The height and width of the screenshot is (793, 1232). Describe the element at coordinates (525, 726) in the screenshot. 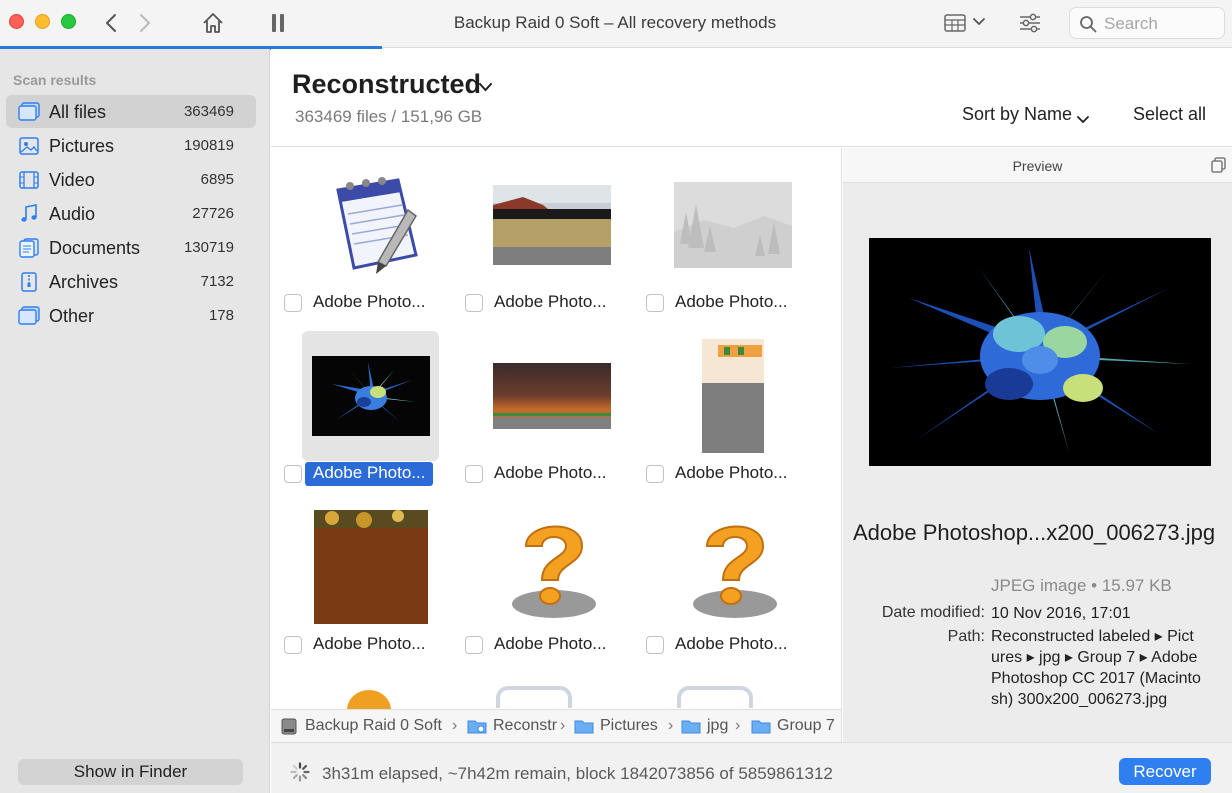

I see `breadcrumb-item: Reconstr` at that location.